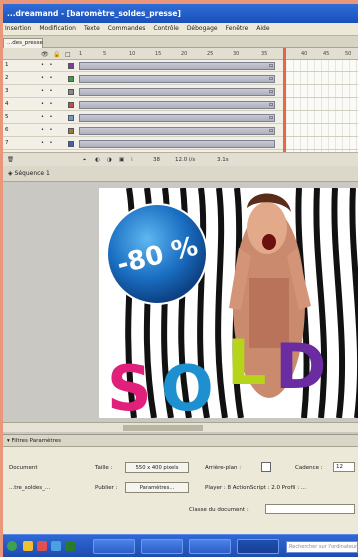  I want to click on title-bar: ...dreamand - [baromètre_soldes_presse], so click(180, 13).